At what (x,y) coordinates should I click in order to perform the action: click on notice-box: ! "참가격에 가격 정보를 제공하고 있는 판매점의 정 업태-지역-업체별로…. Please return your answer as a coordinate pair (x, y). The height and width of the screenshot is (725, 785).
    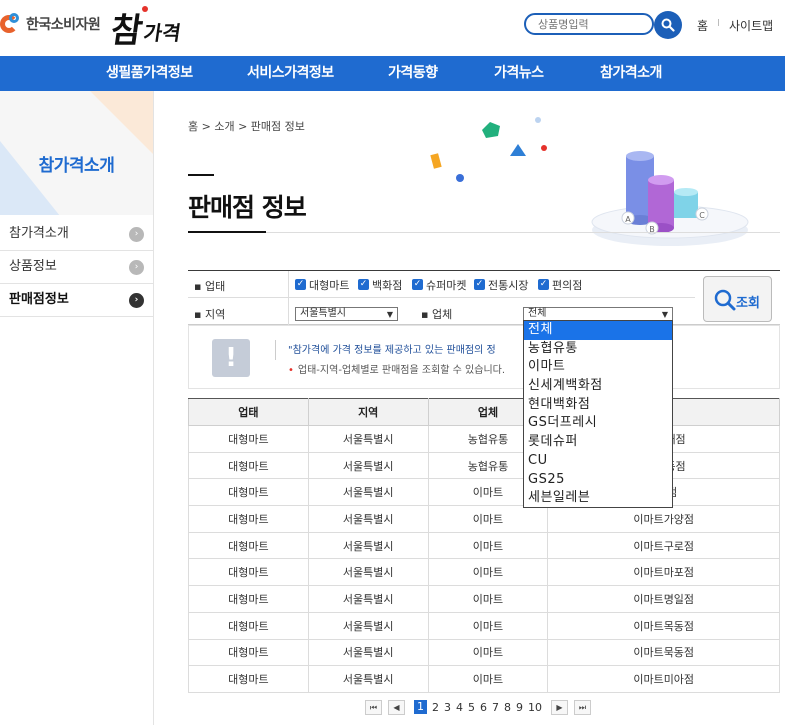
    Looking at the image, I should click on (484, 357).